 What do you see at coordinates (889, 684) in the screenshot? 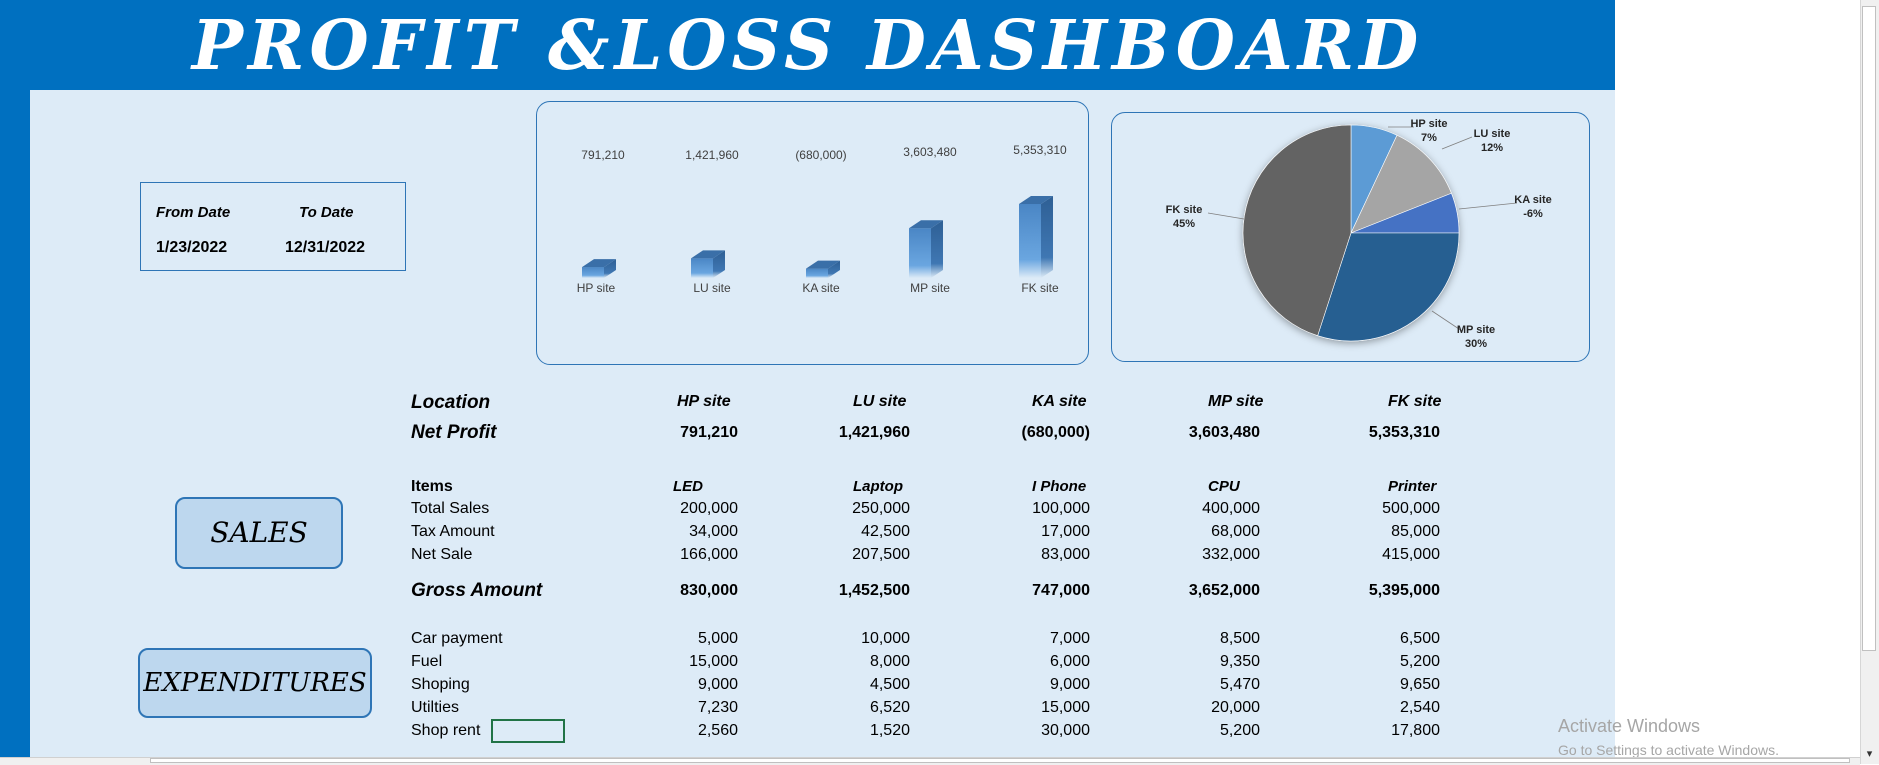
I see `expenditure-cell: 4,500` at bounding box center [889, 684].